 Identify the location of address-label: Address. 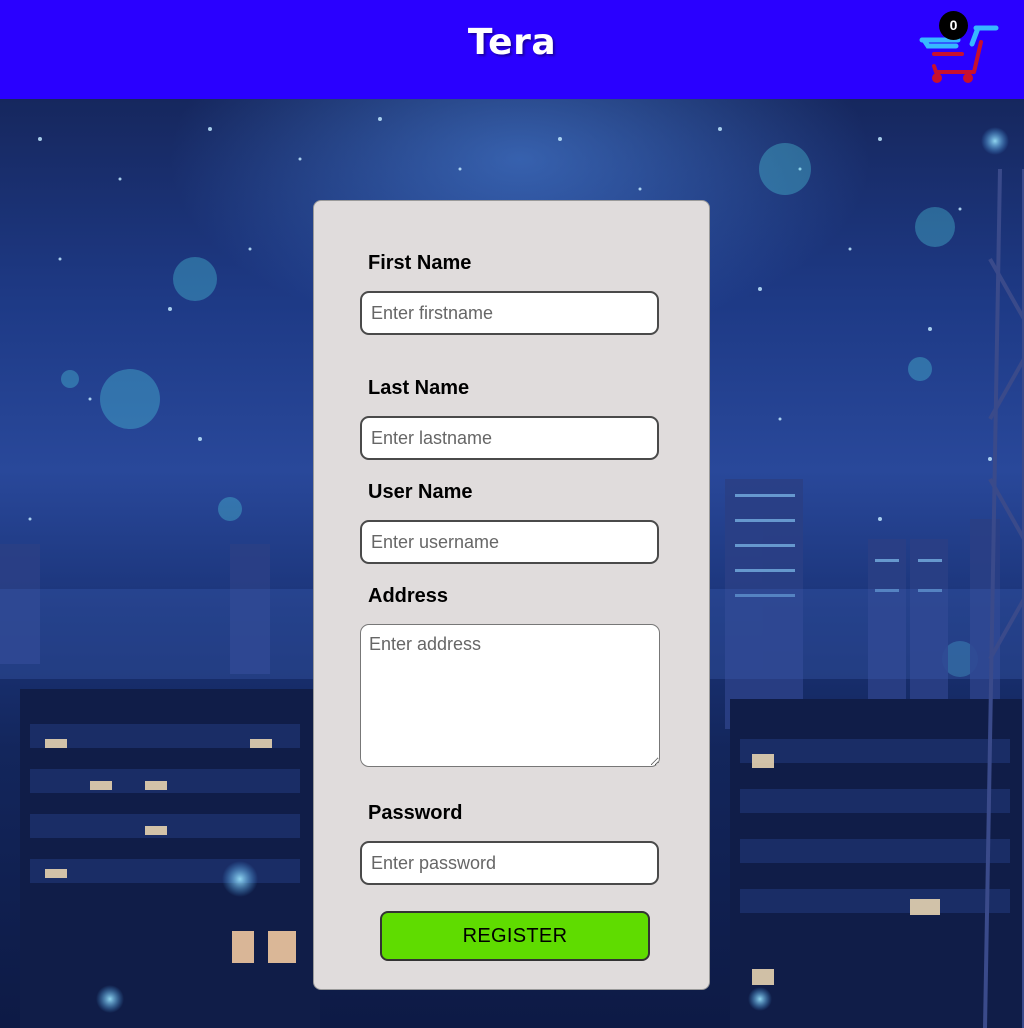
(408, 596).